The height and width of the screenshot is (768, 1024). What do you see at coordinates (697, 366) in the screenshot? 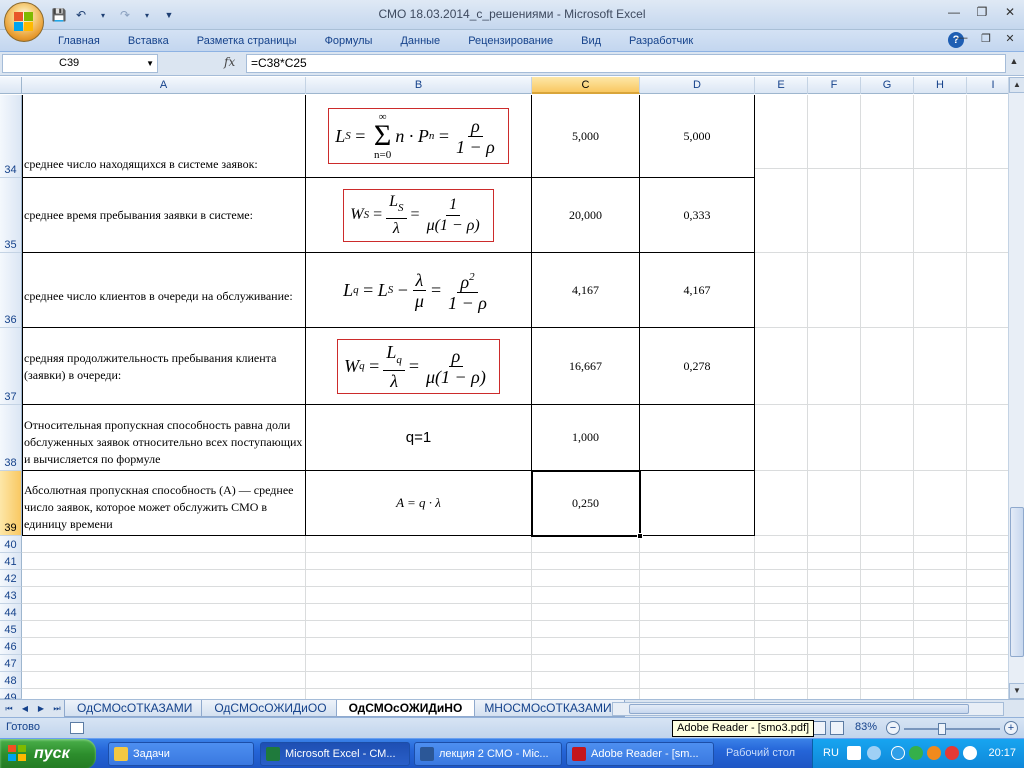
I see `cell-d37: 0,278` at bounding box center [697, 366].